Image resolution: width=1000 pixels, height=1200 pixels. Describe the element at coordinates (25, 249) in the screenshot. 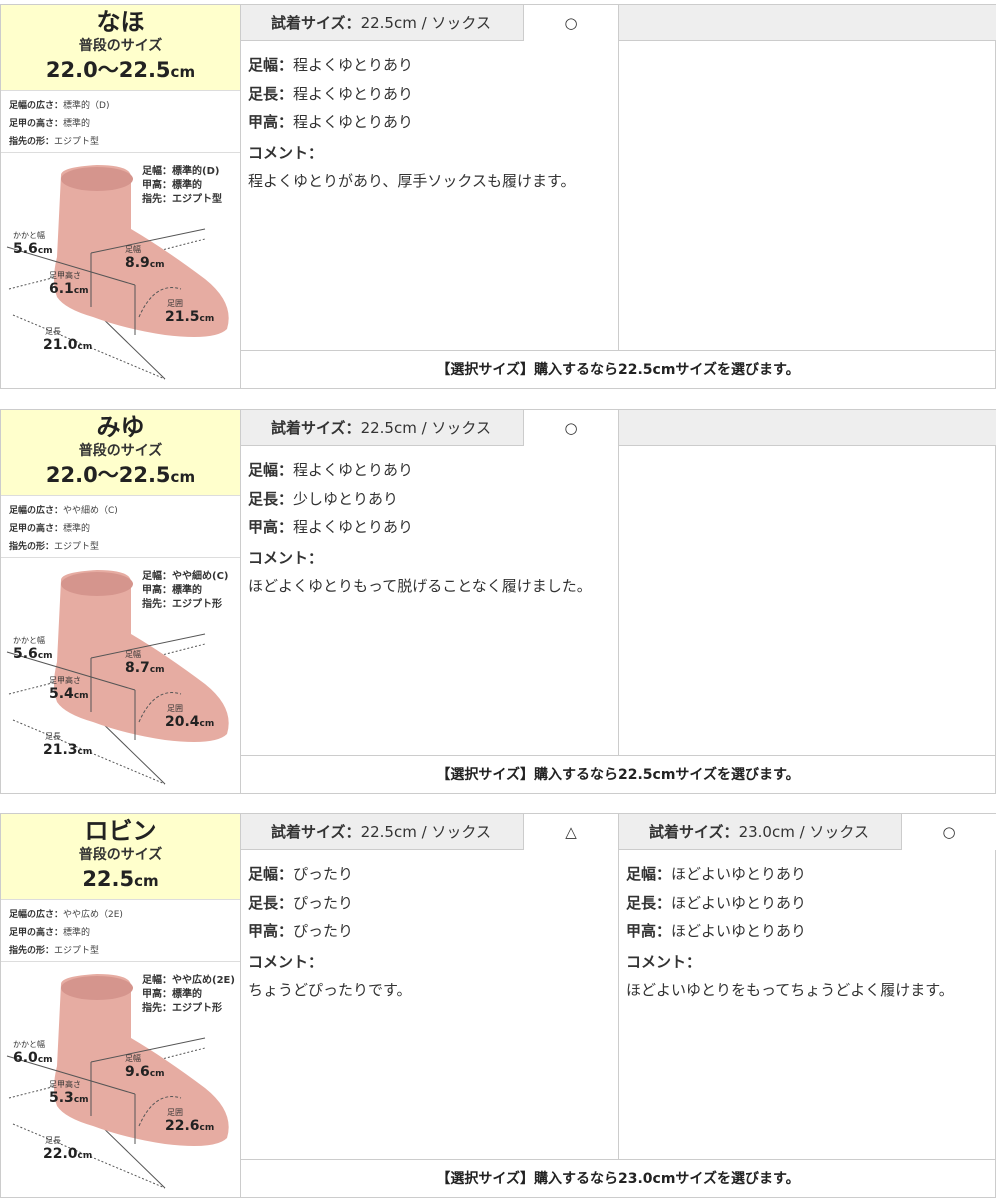

I see `heel-width-number: 5.6` at that location.